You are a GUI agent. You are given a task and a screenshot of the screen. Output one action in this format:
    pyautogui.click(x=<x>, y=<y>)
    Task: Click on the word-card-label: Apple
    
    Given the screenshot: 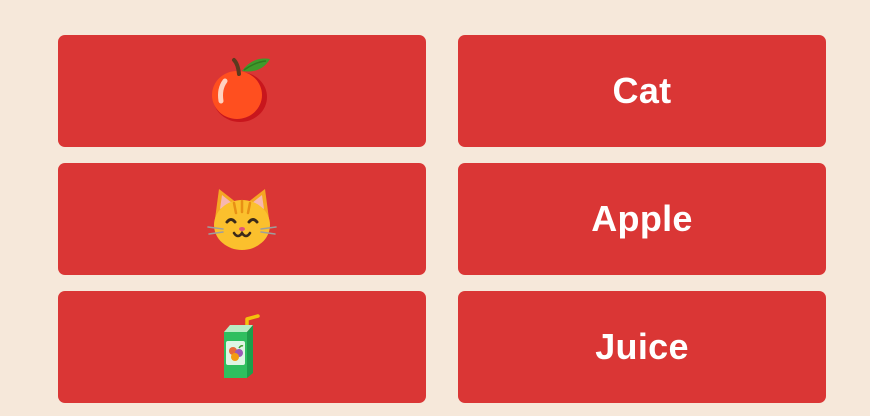 What is the action you would take?
    pyautogui.click(x=642, y=218)
    